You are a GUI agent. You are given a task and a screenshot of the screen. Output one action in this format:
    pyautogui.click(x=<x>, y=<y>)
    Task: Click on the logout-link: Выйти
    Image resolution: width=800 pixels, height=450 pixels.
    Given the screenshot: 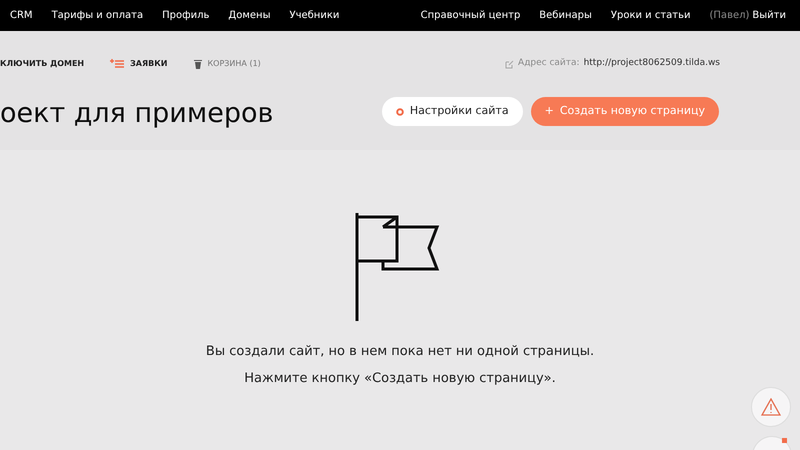 What is the action you would take?
    pyautogui.click(x=769, y=15)
    